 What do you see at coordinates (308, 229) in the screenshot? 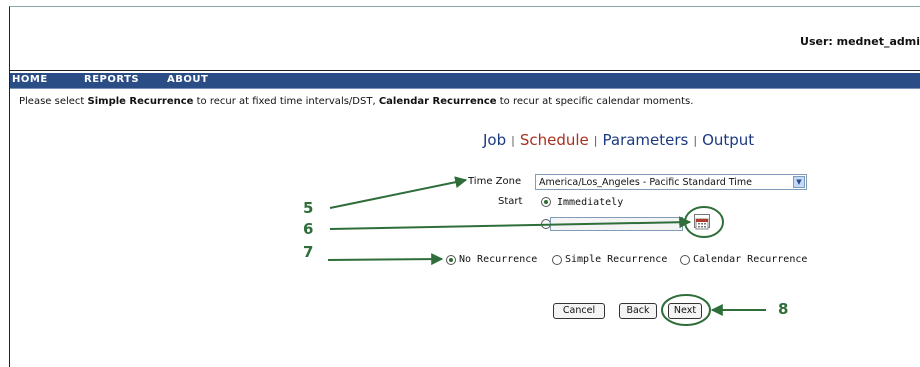
I see `callout-6: 6` at bounding box center [308, 229].